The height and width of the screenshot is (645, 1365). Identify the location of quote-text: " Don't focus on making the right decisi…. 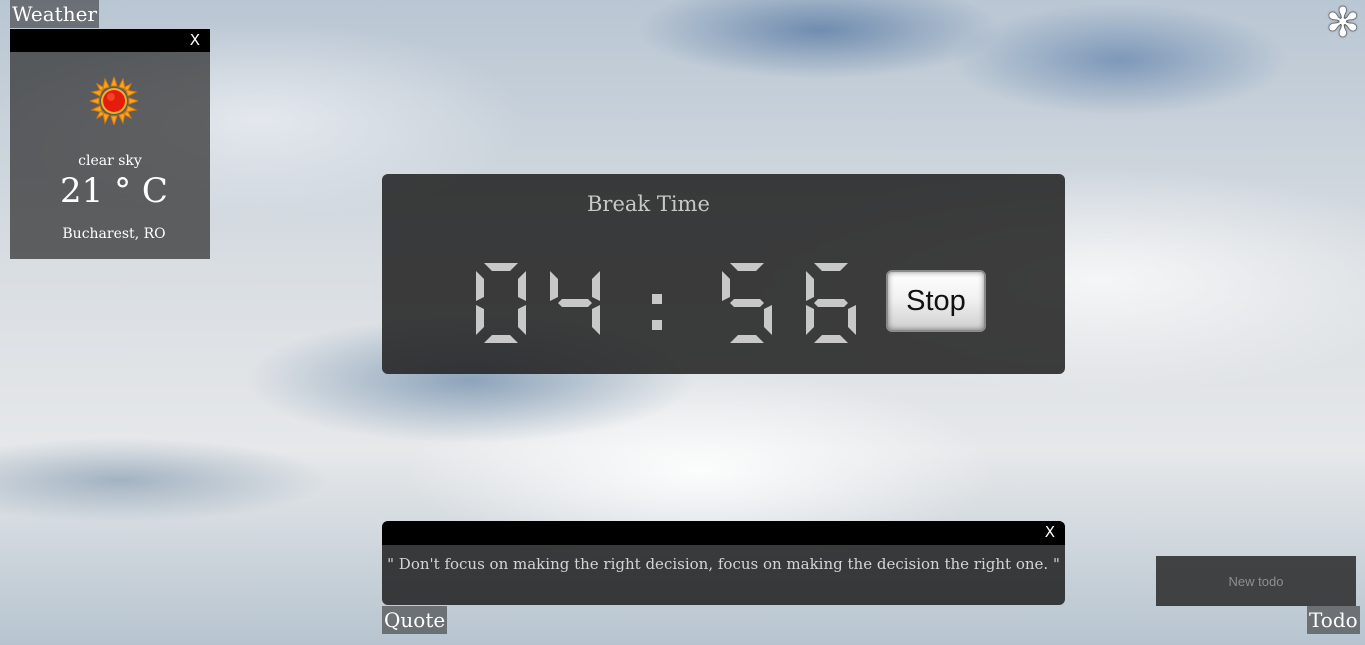
(723, 564).